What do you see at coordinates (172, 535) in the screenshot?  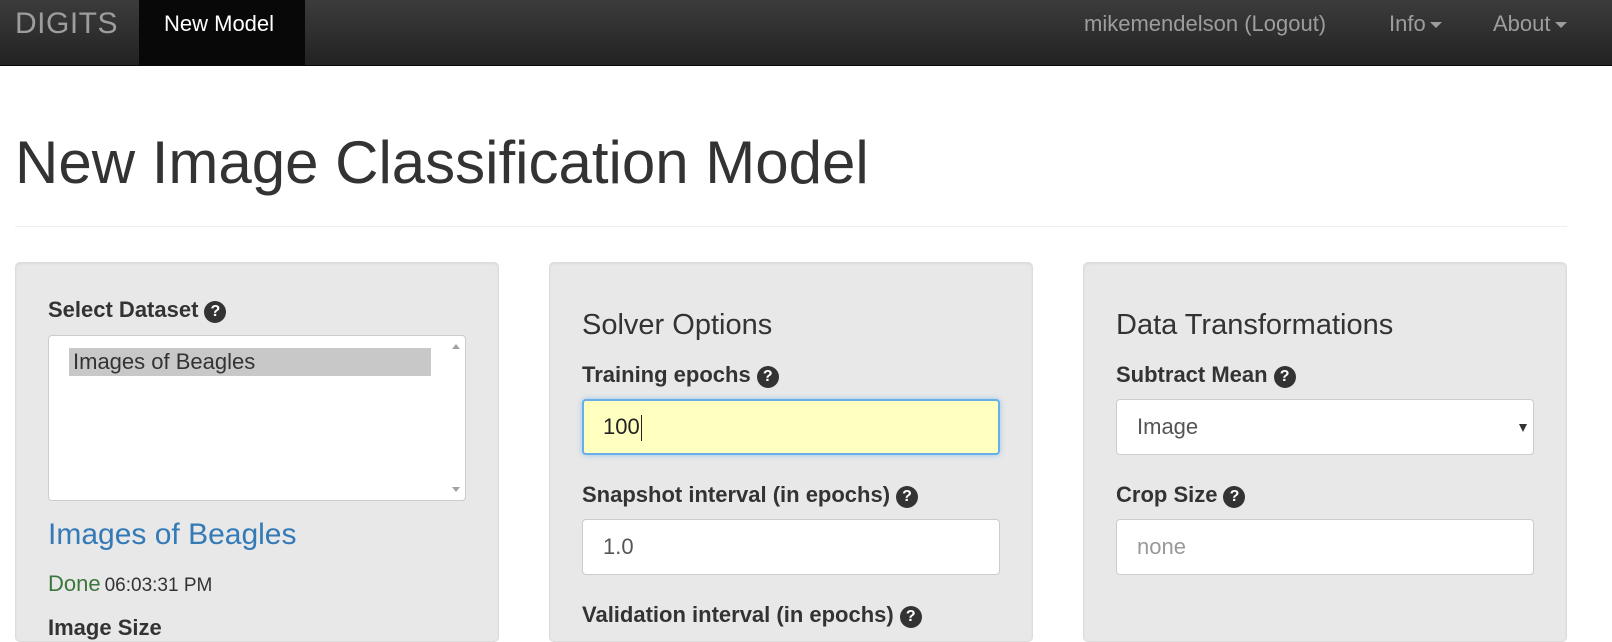 I see `selected-dataset-link: Images of Beagles` at bounding box center [172, 535].